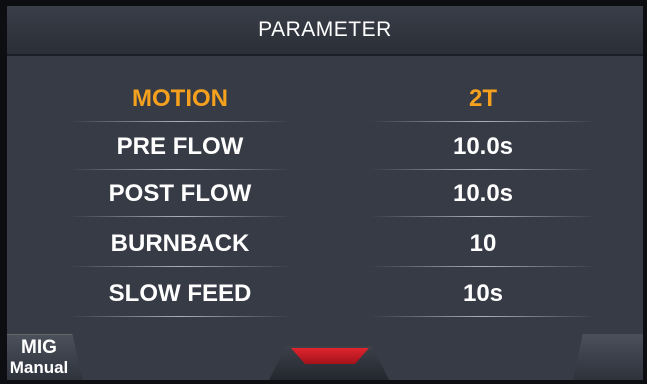  I want to click on parameter-label: BURNBACK, so click(180, 243).